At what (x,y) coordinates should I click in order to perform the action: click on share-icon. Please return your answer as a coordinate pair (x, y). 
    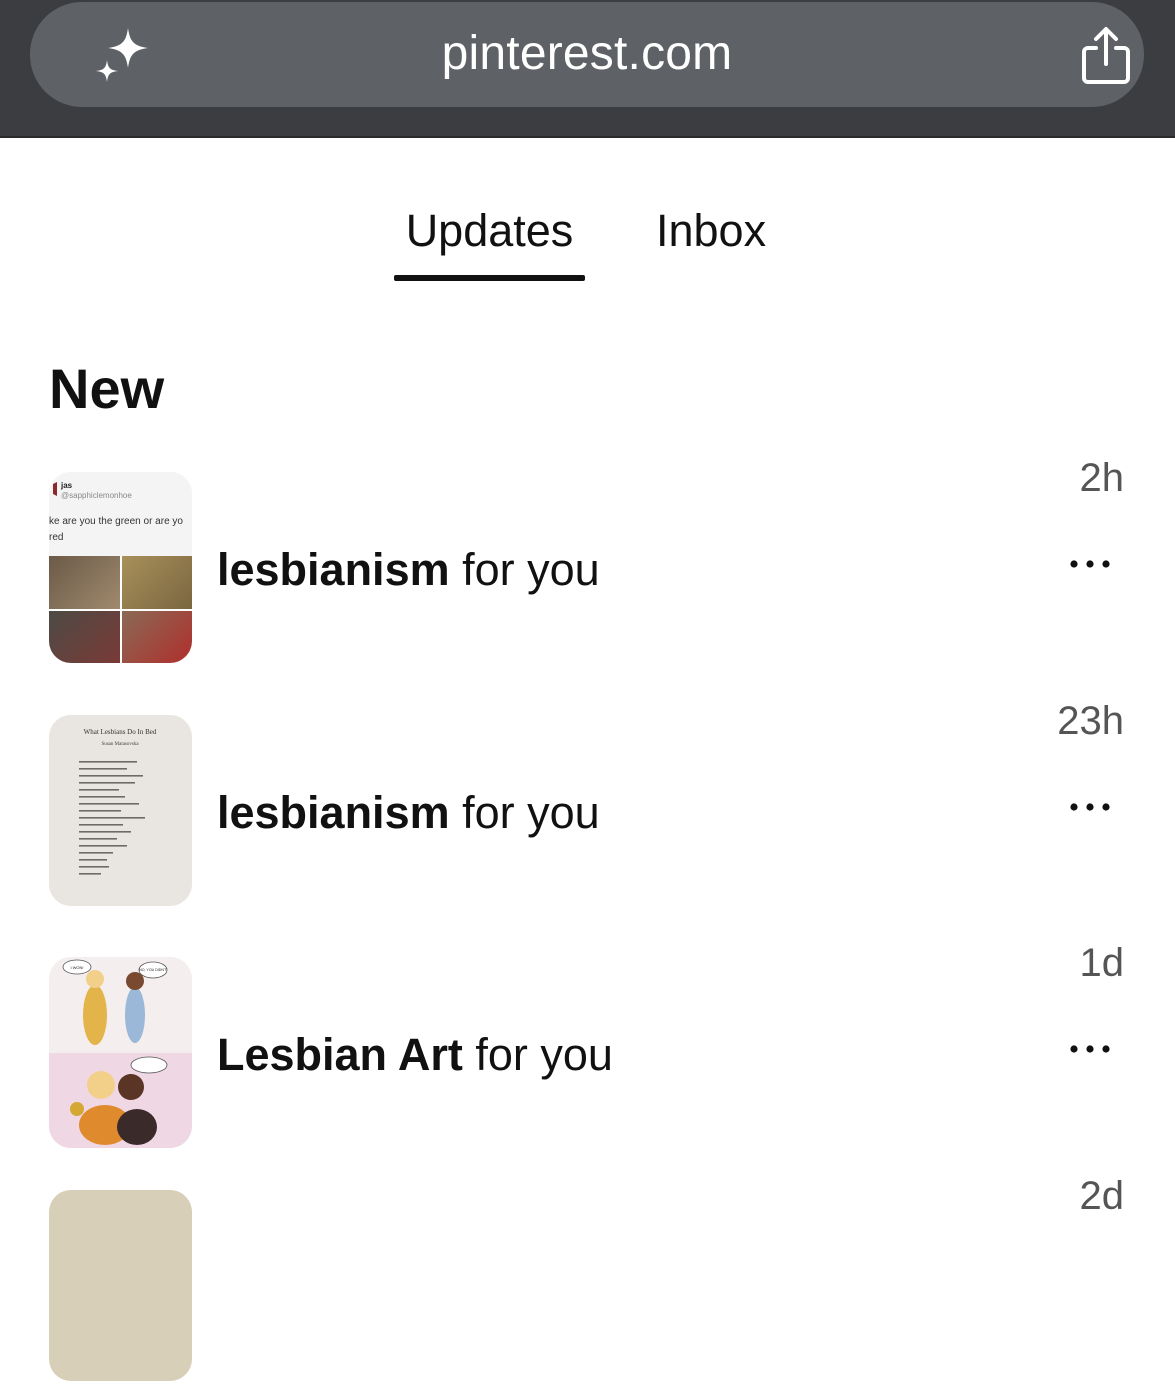
    Looking at the image, I should click on (1106, 56).